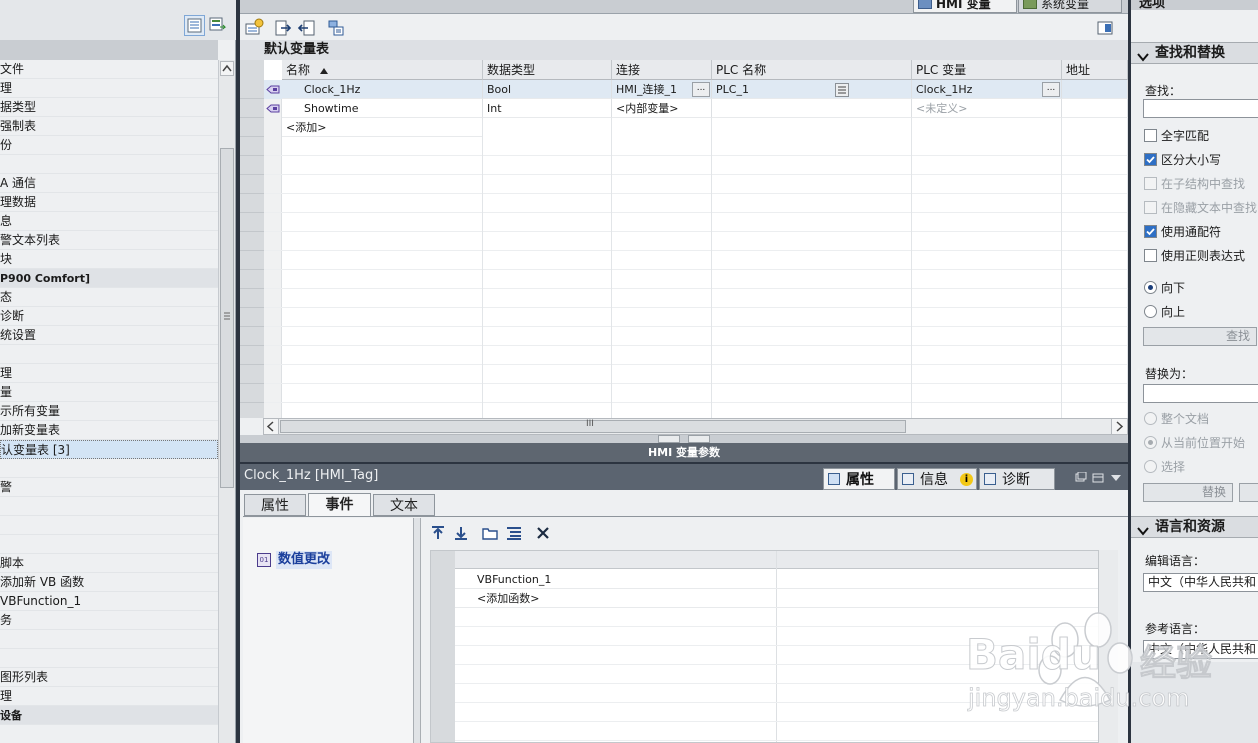 The width and height of the screenshot is (1258, 743). I want to click on tree-item: A 通信, so click(109, 183).